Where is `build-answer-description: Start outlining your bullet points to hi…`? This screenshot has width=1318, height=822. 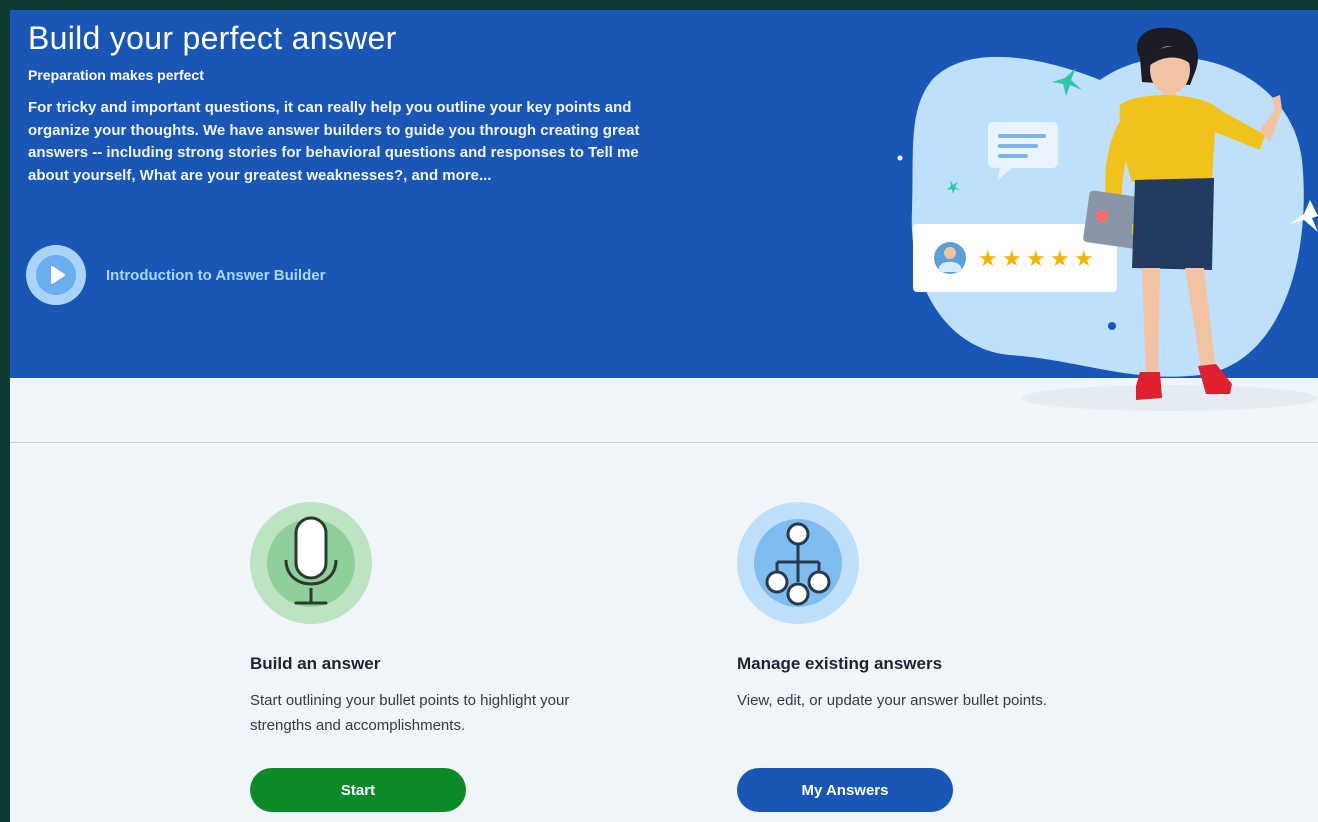 build-answer-description: Start outlining your bullet points to hi… is located at coordinates (410, 713).